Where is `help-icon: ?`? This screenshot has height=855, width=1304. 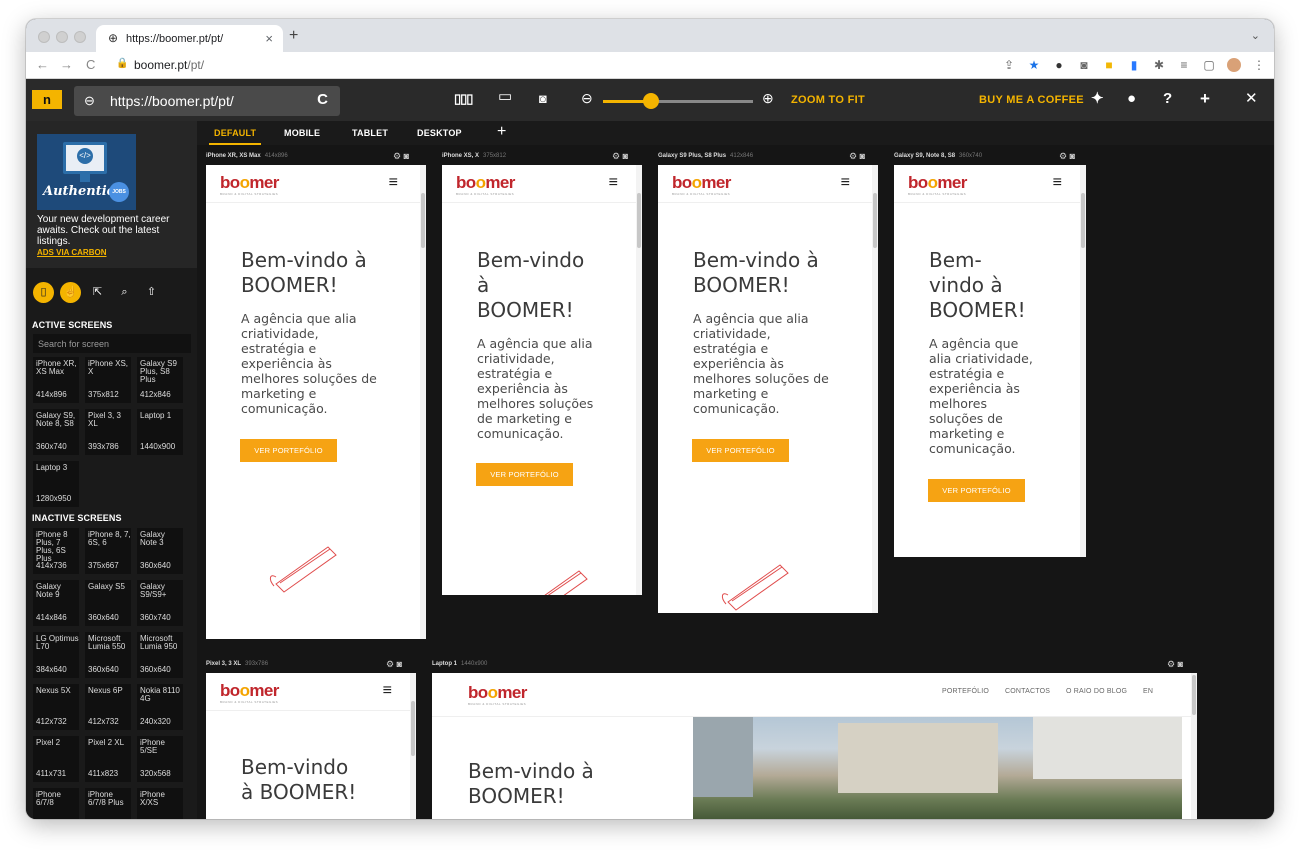
help-icon: ? is located at coordinates (1167, 99).